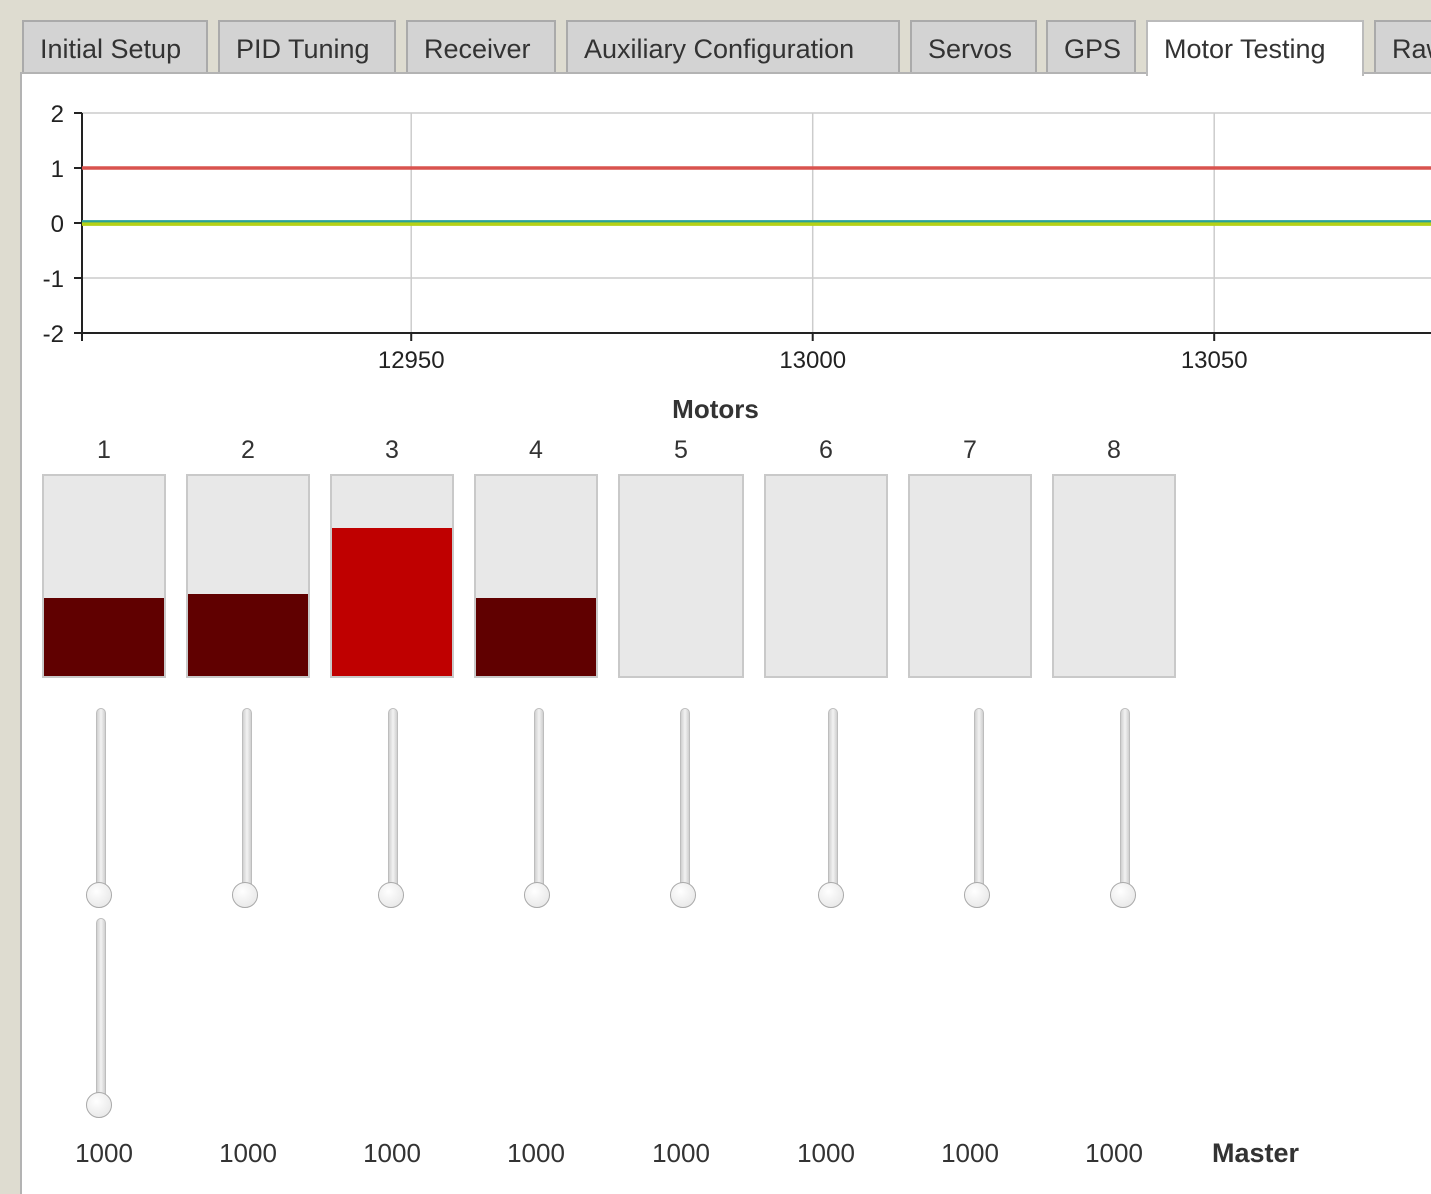 The image size is (1431, 1194). I want to click on tab-motor-testing: Motor Testing, so click(1255, 48).